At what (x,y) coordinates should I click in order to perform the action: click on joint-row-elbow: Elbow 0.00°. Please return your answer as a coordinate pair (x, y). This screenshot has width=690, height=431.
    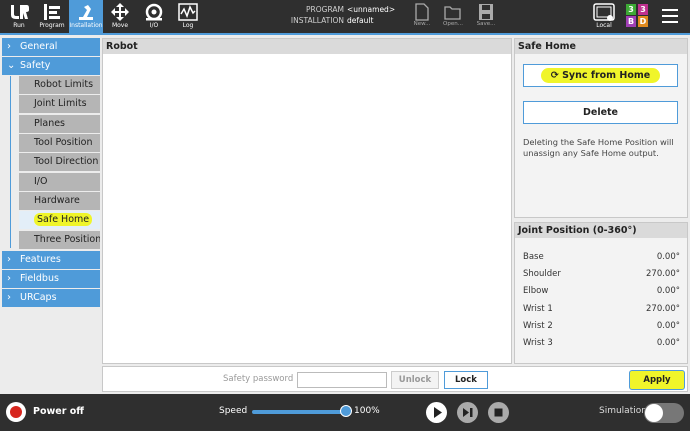
    Looking at the image, I should click on (601, 292).